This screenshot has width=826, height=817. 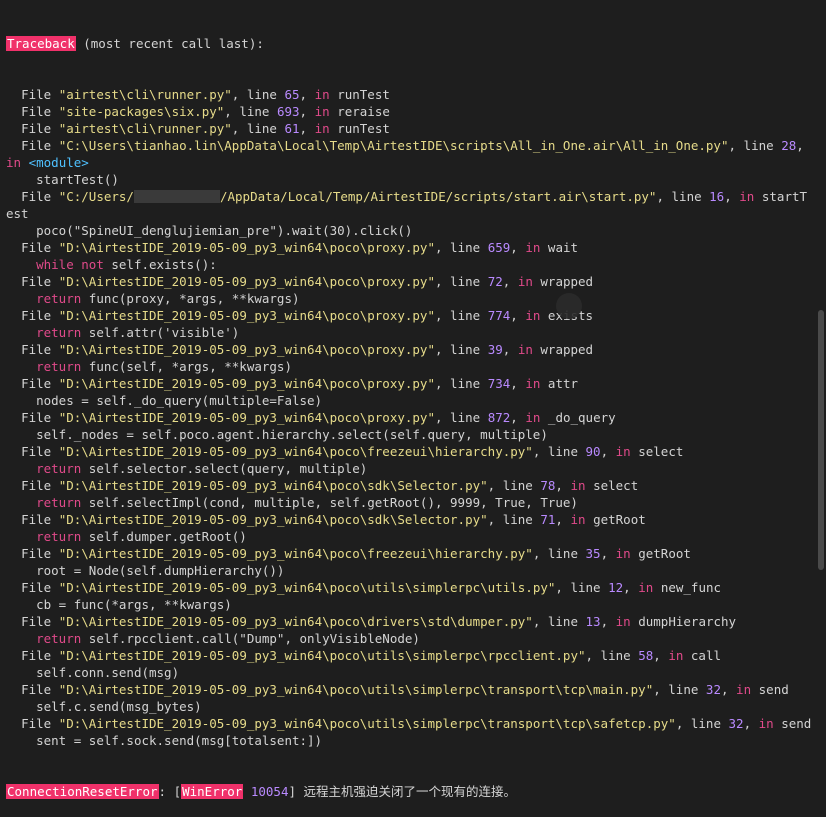 I want to click on traceback-label: Traceback, so click(x=41, y=43).